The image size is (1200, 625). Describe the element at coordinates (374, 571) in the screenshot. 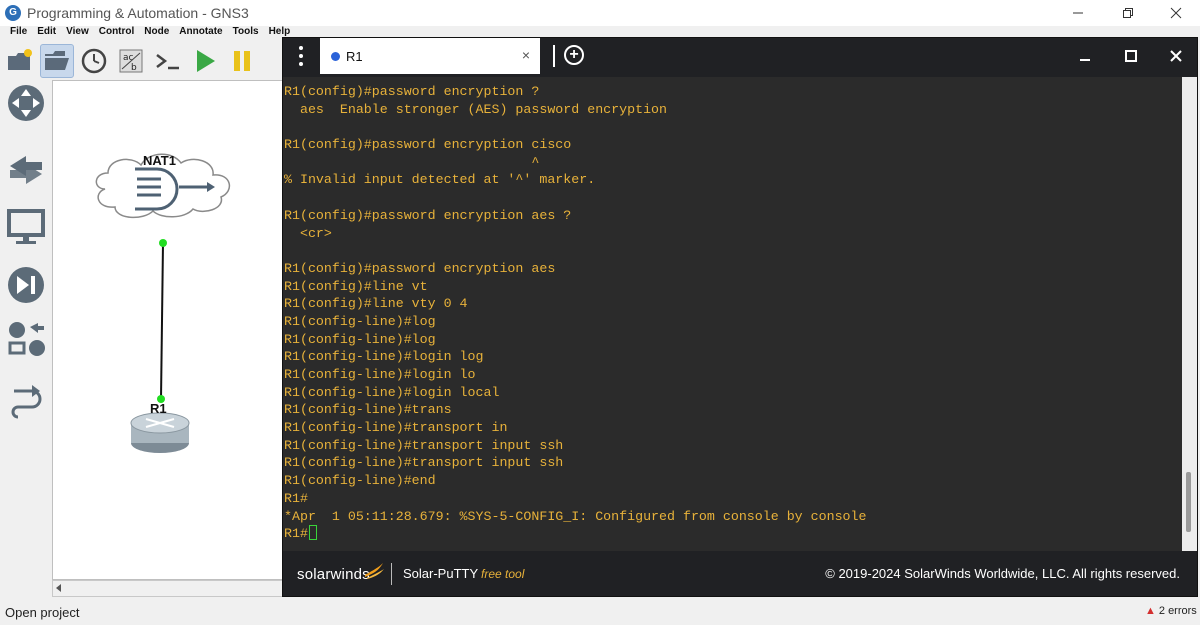

I see `solarwinds-flame-icon` at that location.